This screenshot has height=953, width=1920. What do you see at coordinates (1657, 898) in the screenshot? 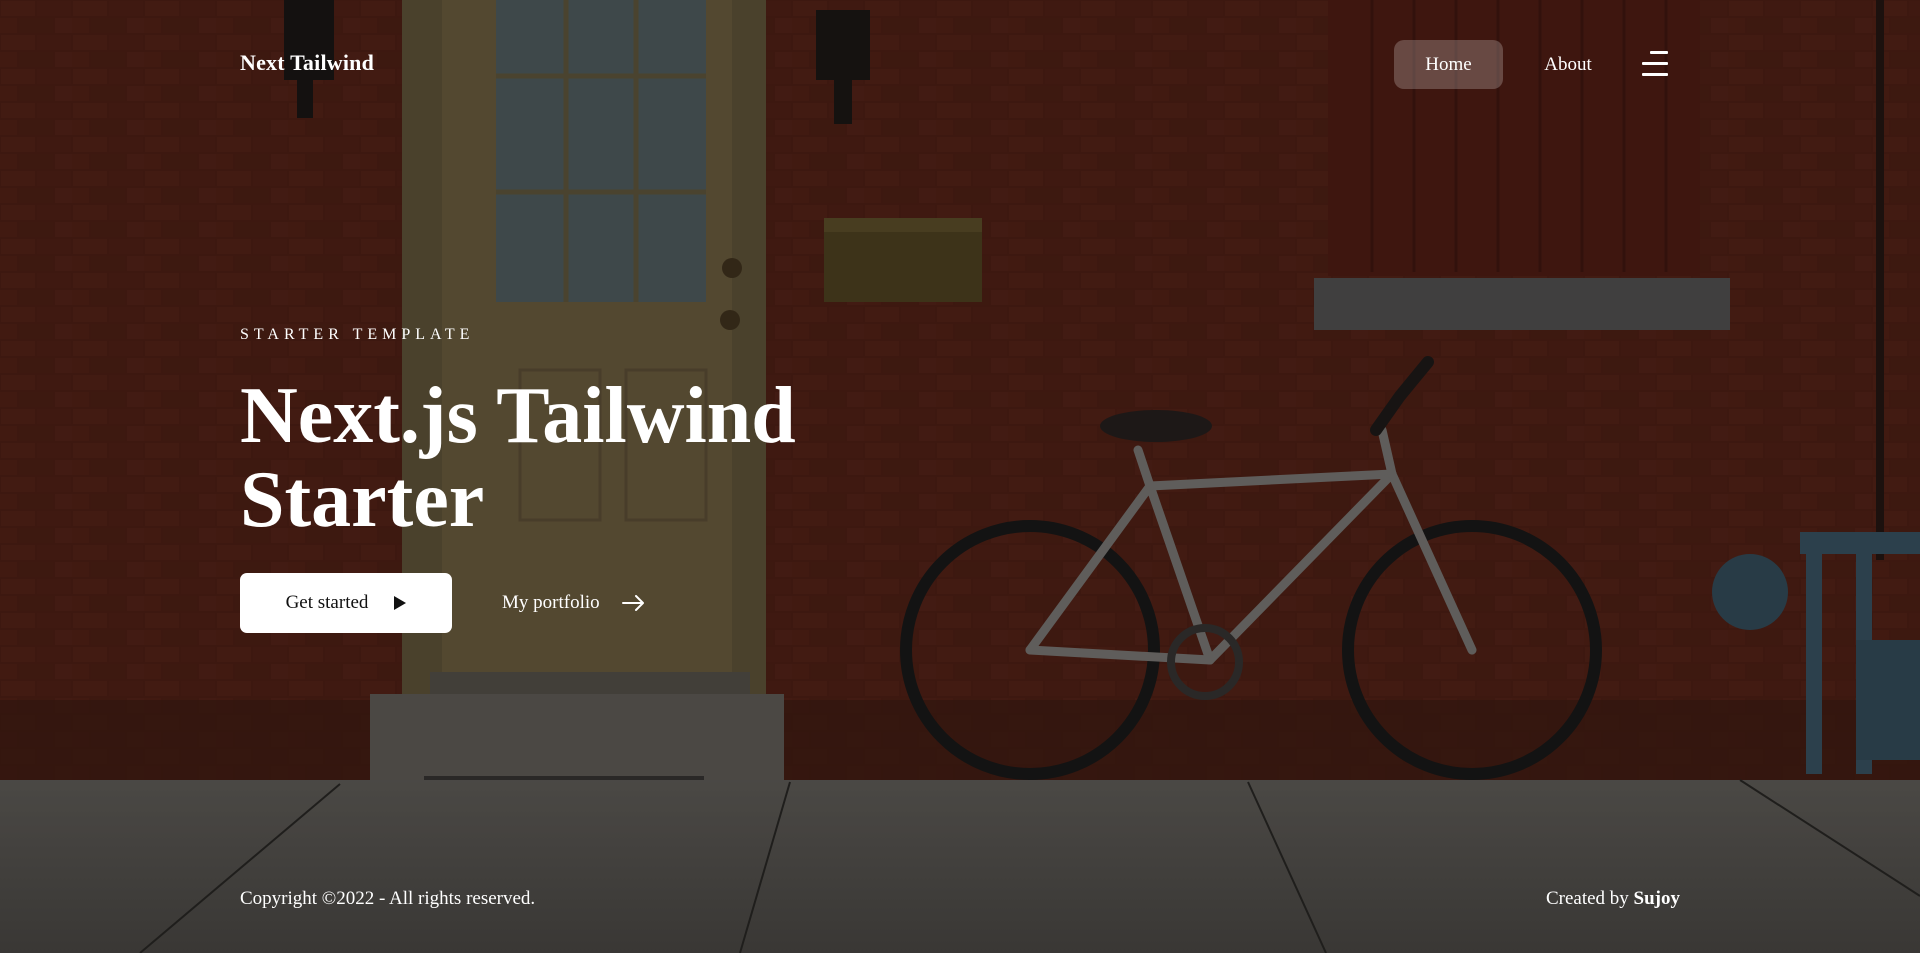
I see `footer-credit-name: Sujoy` at bounding box center [1657, 898].